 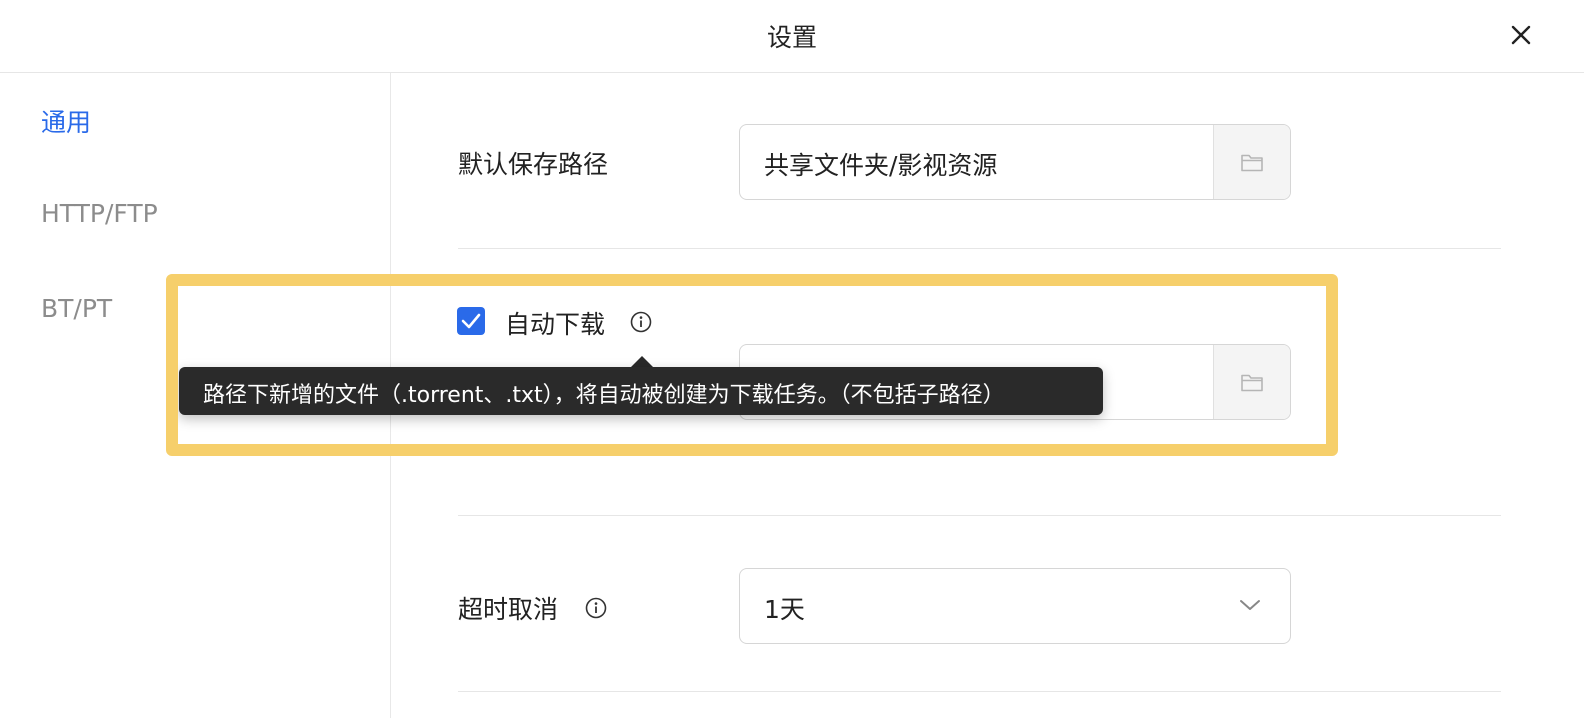 I want to click on default-path-label: 默认保存路径, so click(x=533, y=164).